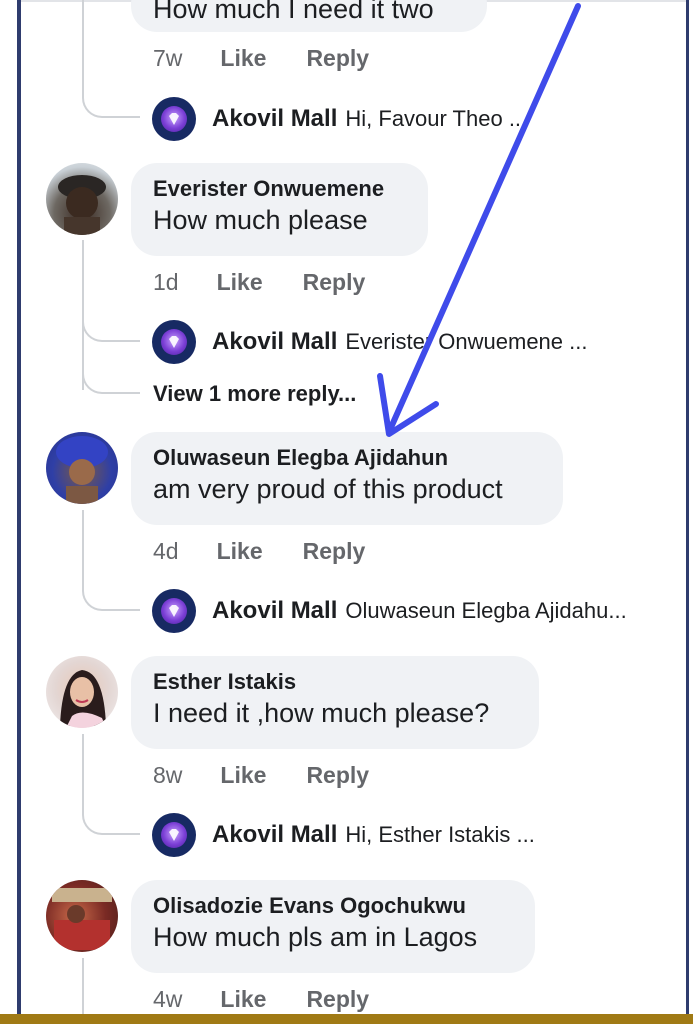 This screenshot has height=1024, width=693. I want to click on arrow-annotation, so click(479, 220).